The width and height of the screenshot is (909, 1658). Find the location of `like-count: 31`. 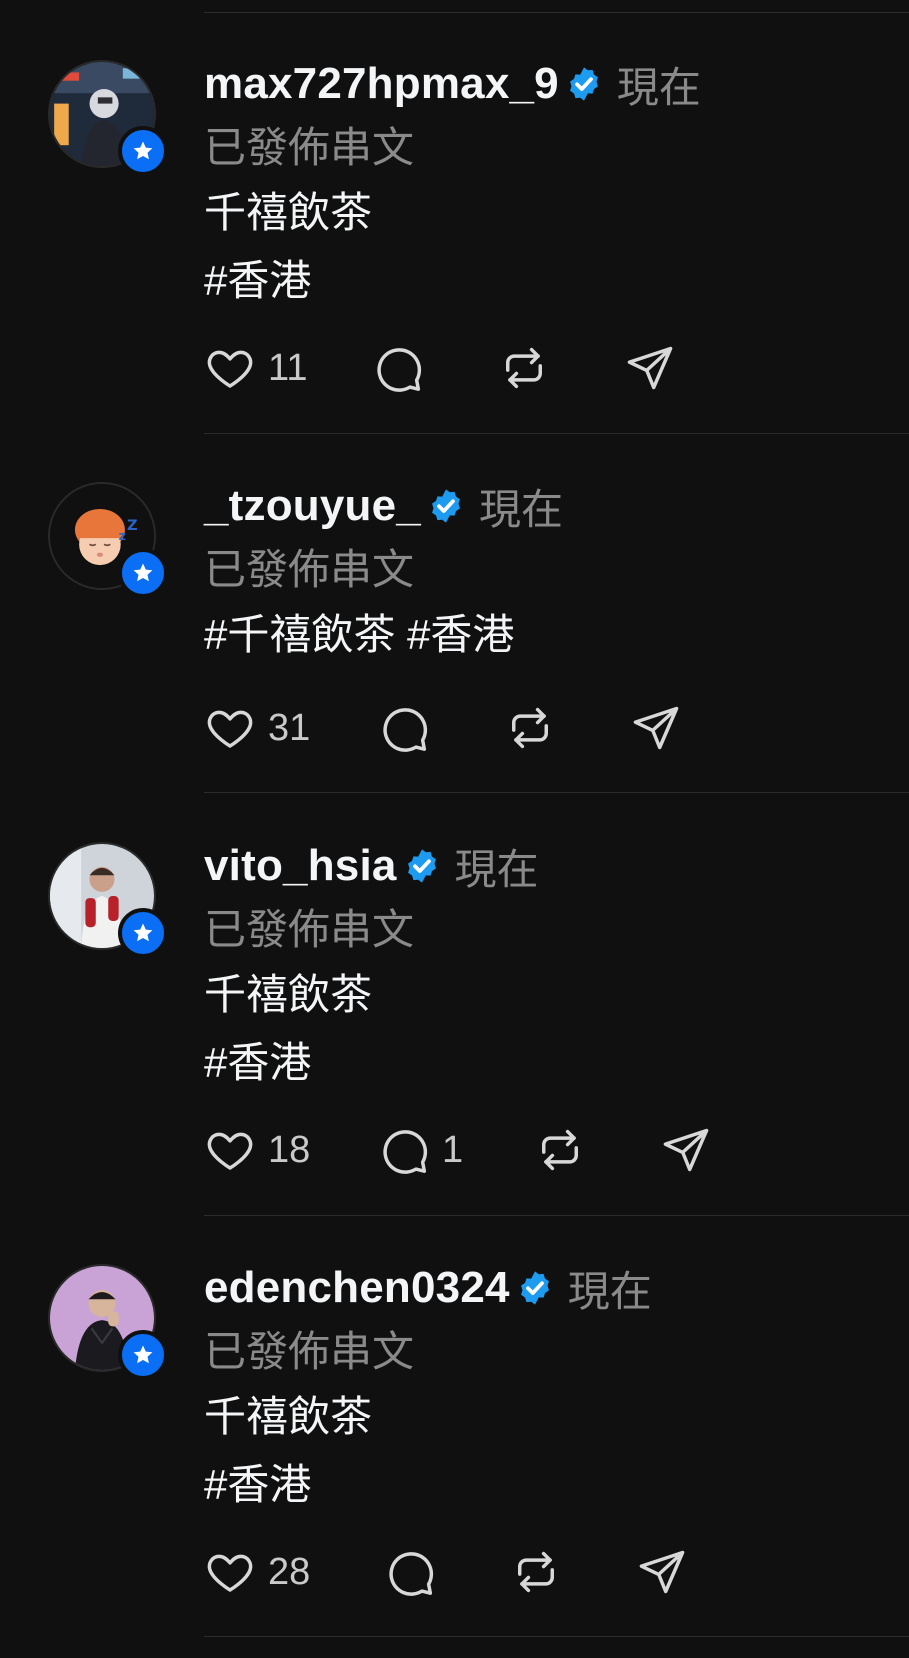

like-count: 31 is located at coordinates (289, 727).